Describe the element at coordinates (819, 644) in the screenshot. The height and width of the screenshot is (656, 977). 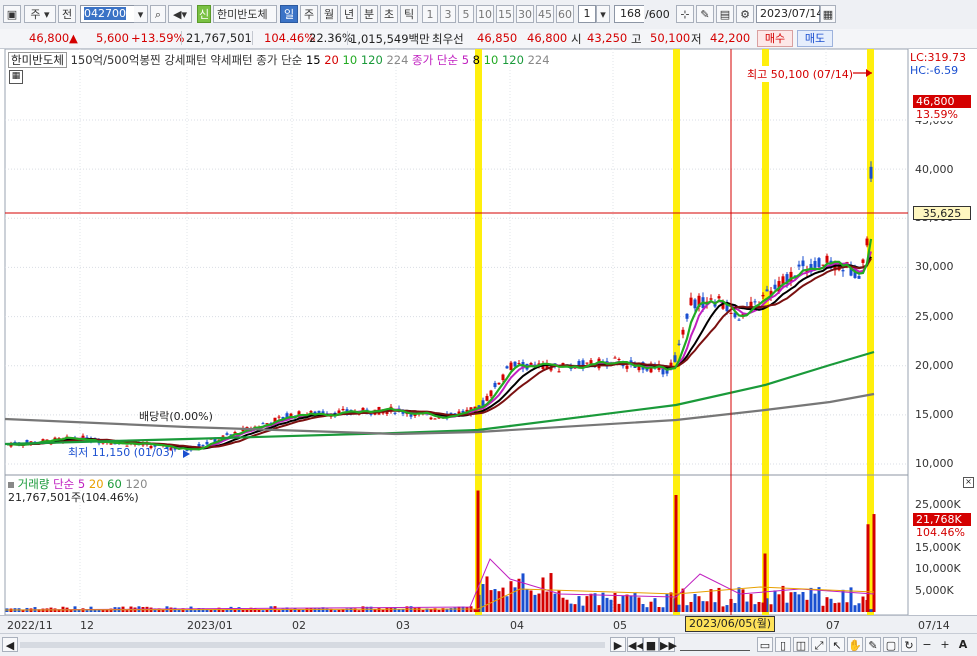
I see `fit-icon: ⤢` at that location.